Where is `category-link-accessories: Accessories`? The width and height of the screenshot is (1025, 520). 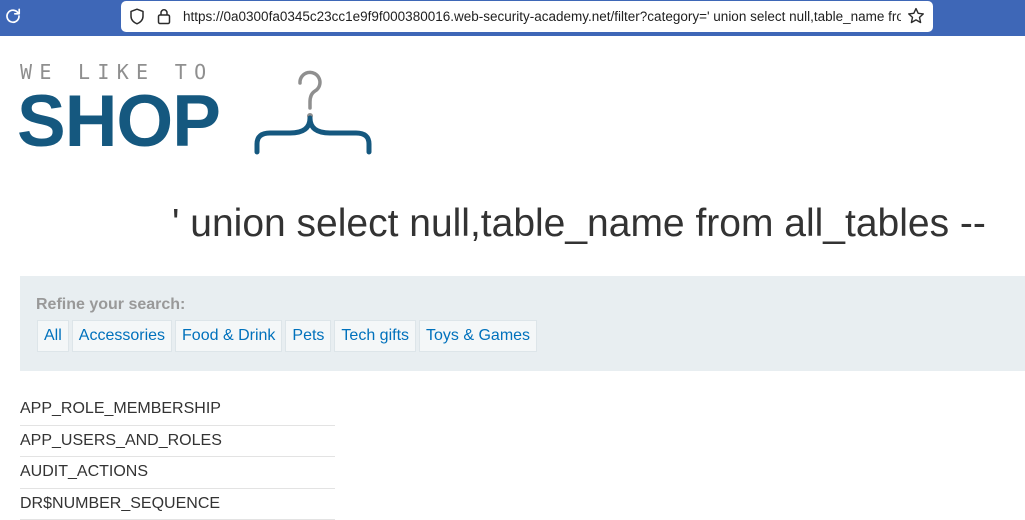 category-link-accessories: Accessories is located at coordinates (122, 336).